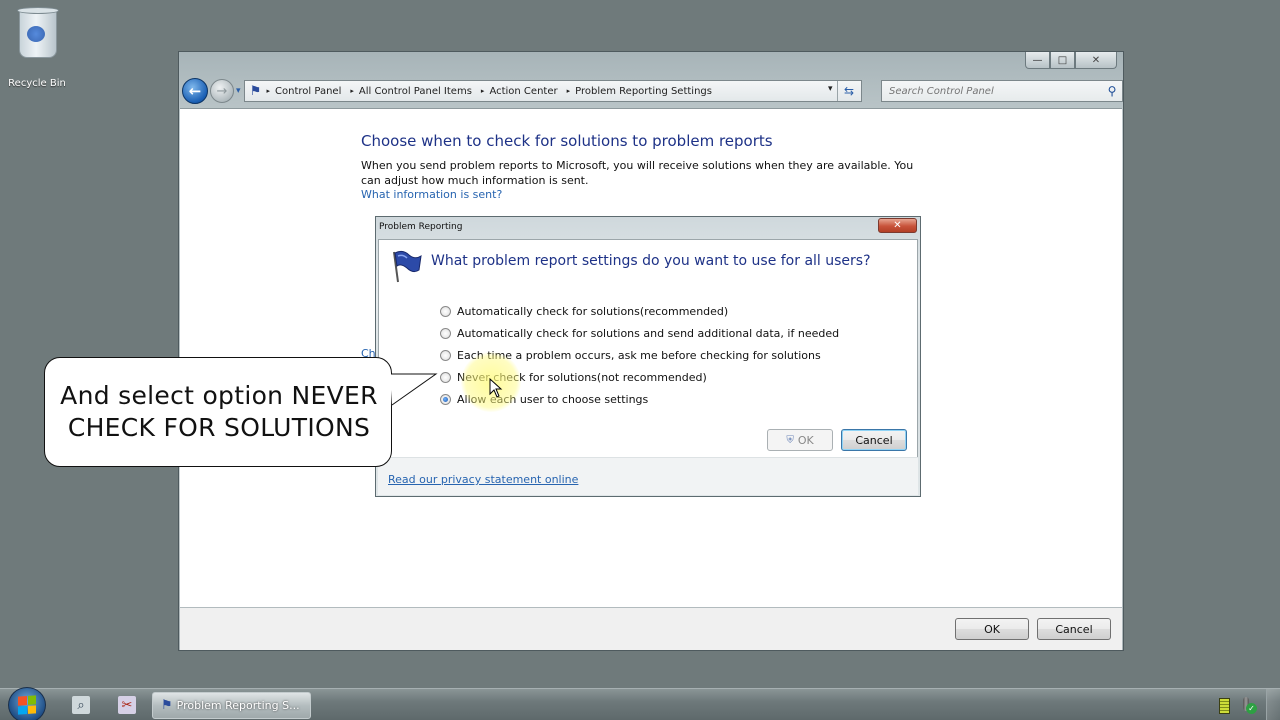 This screenshot has width=1280, height=720. What do you see at coordinates (37, 83) in the screenshot?
I see `desktop-icon-label: Recycle Bin` at bounding box center [37, 83].